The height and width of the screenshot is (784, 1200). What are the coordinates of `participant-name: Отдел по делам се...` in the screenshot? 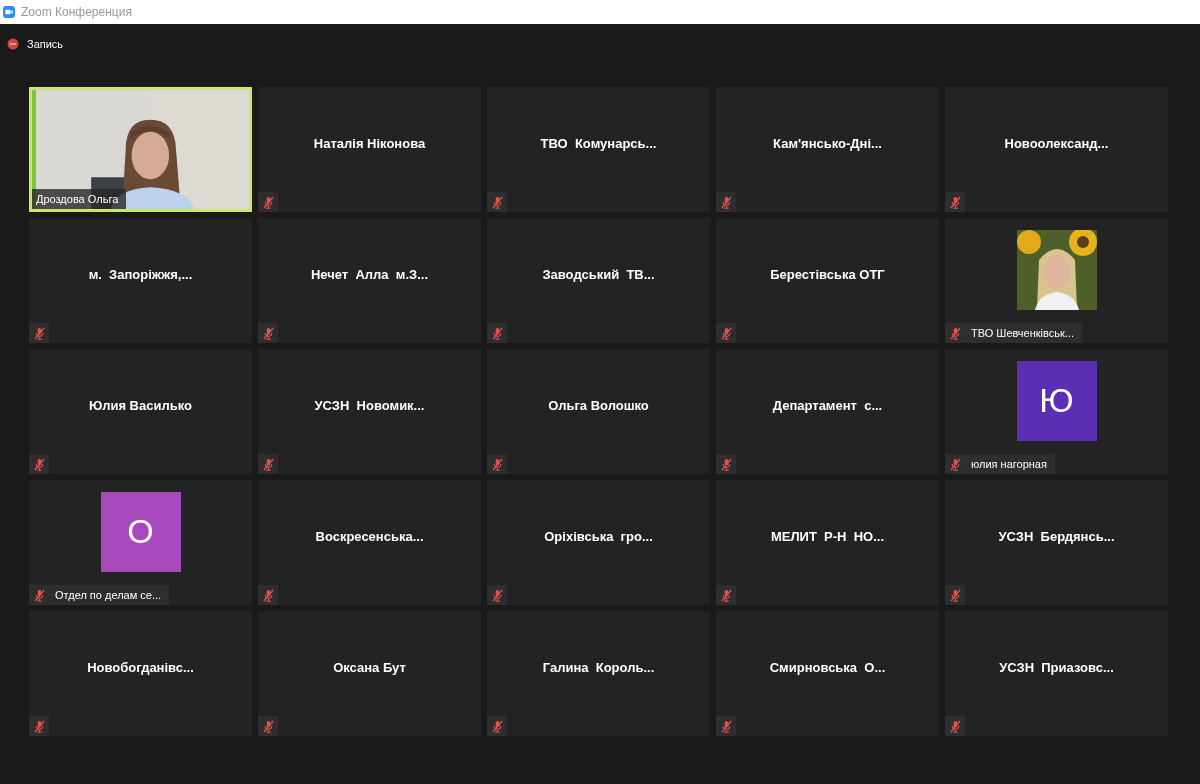 It's located at (108, 595).